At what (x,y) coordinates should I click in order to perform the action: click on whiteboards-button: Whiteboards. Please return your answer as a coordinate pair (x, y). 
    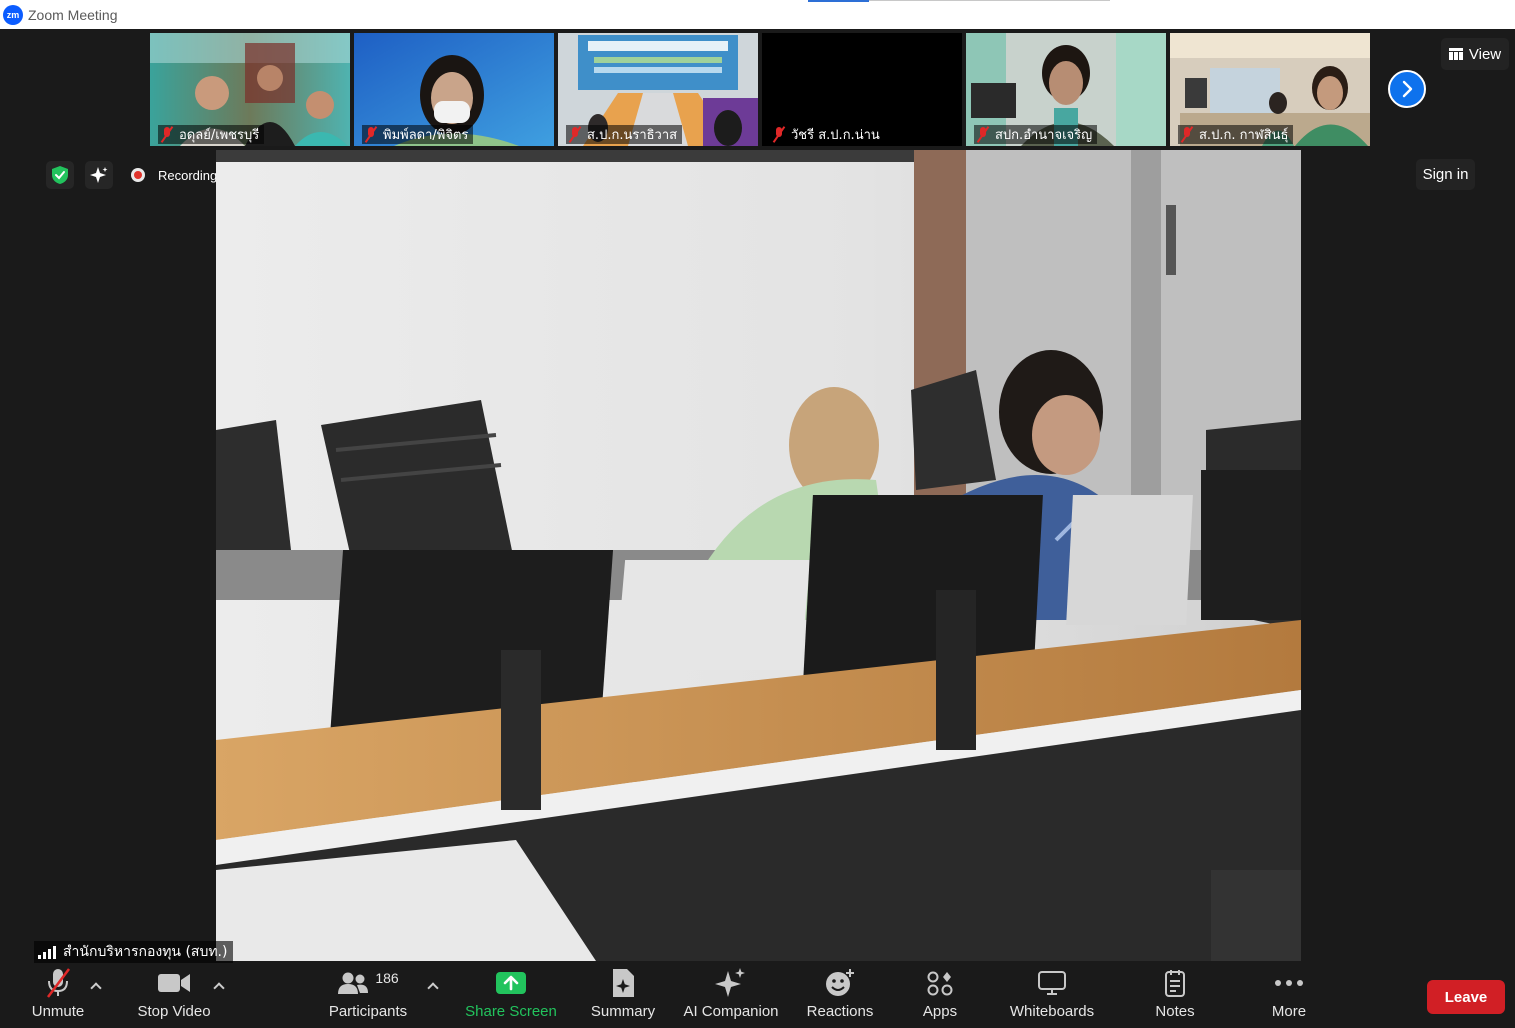
    Looking at the image, I should click on (1052, 995).